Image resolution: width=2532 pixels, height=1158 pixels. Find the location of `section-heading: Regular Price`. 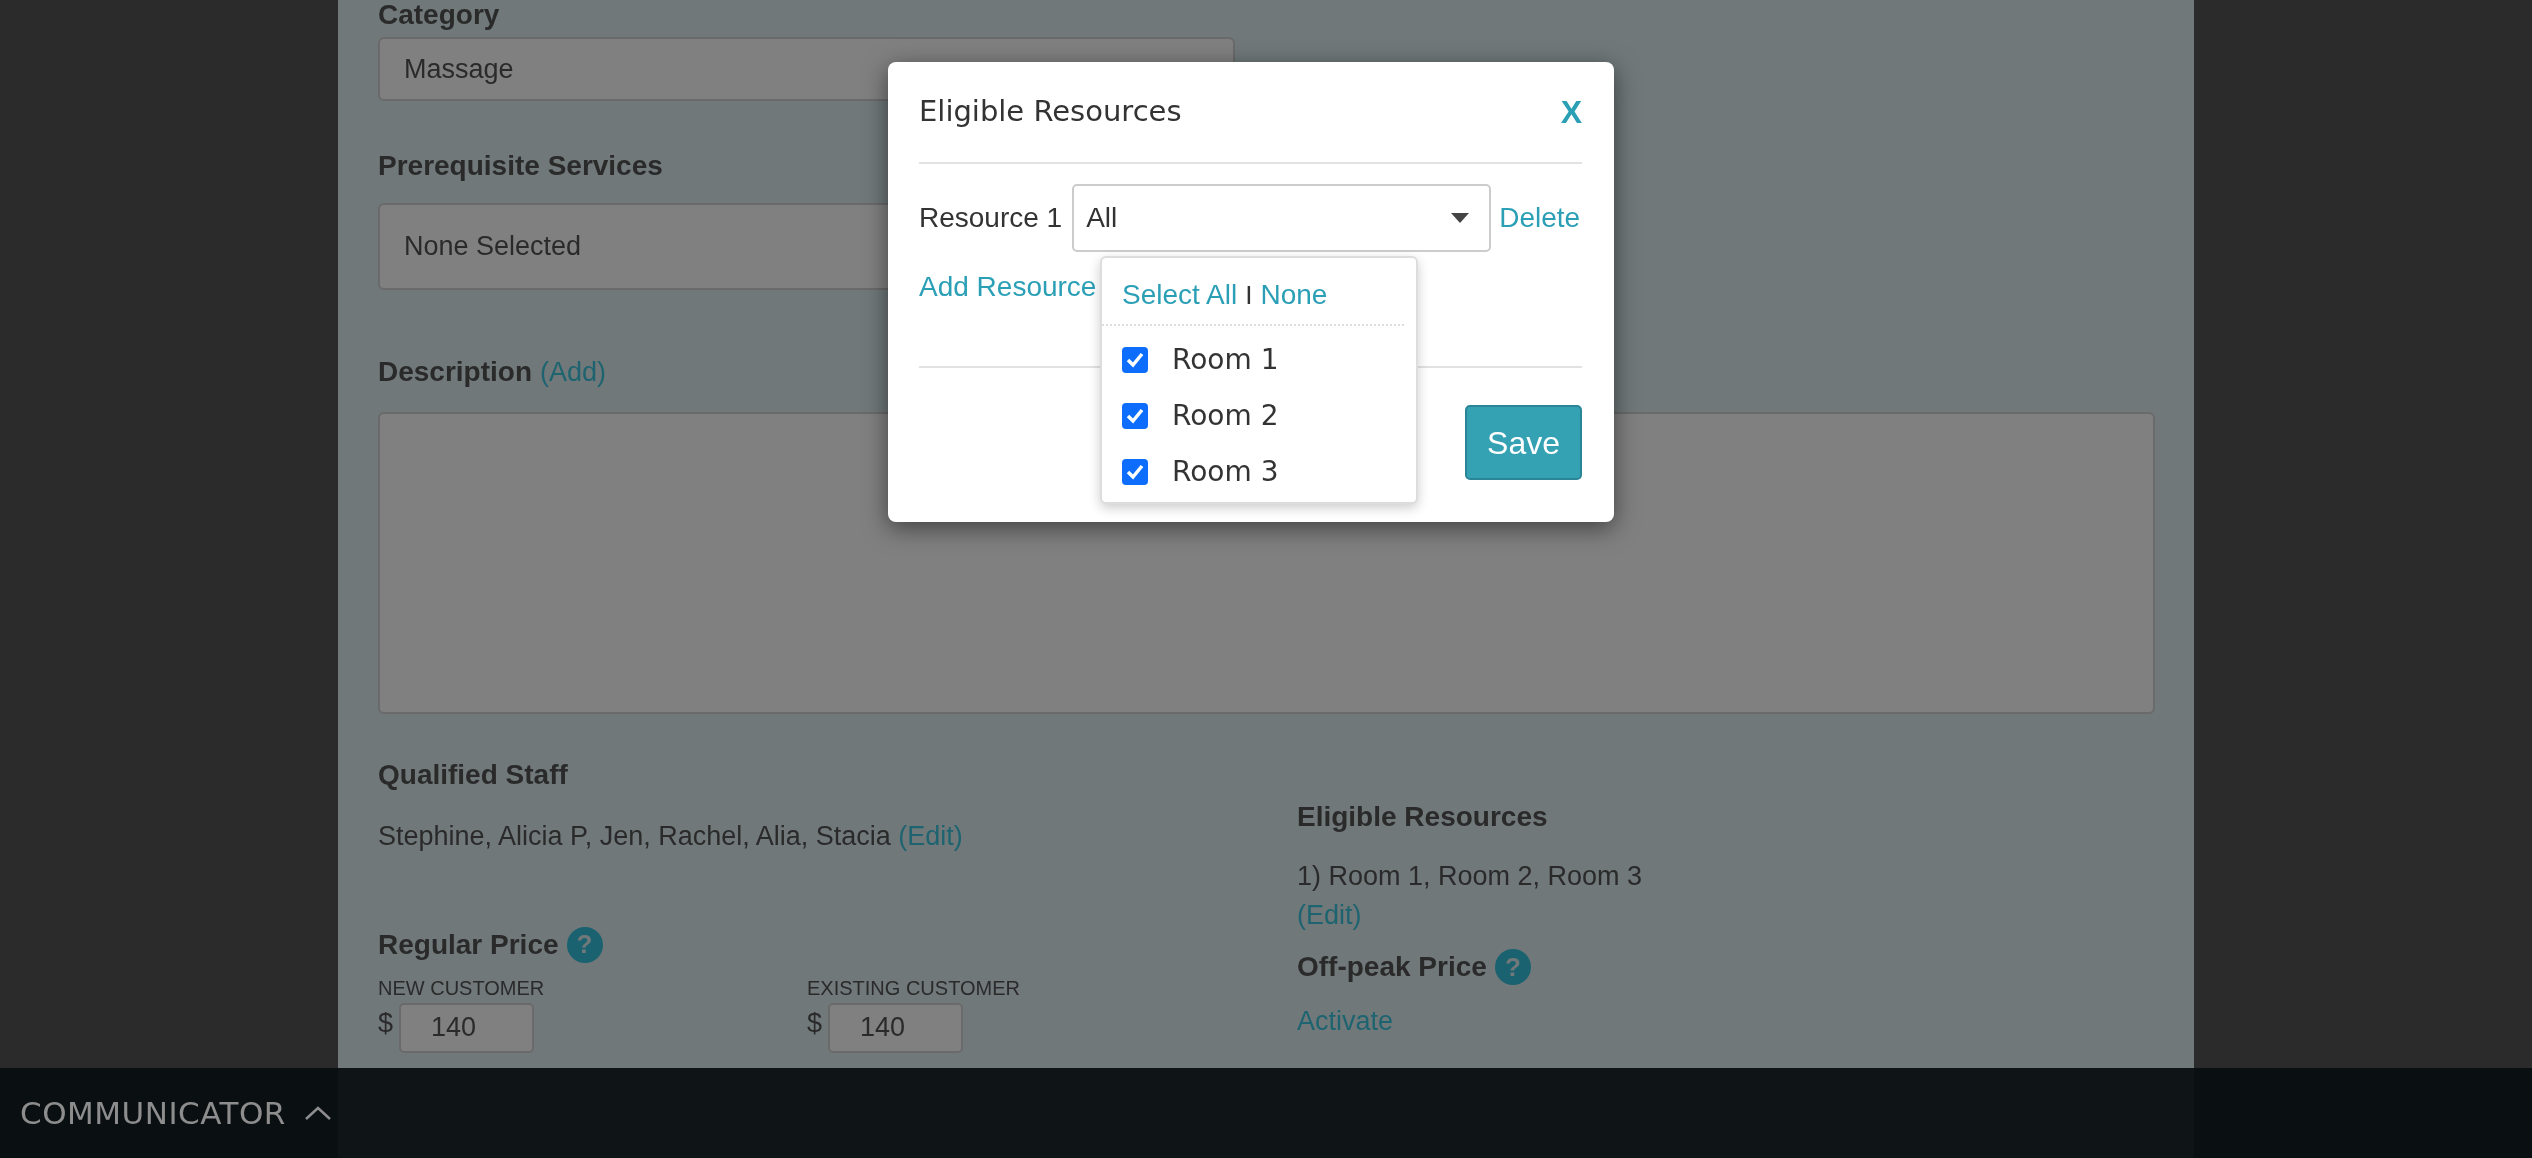

section-heading: Regular Price is located at coordinates (468, 944).